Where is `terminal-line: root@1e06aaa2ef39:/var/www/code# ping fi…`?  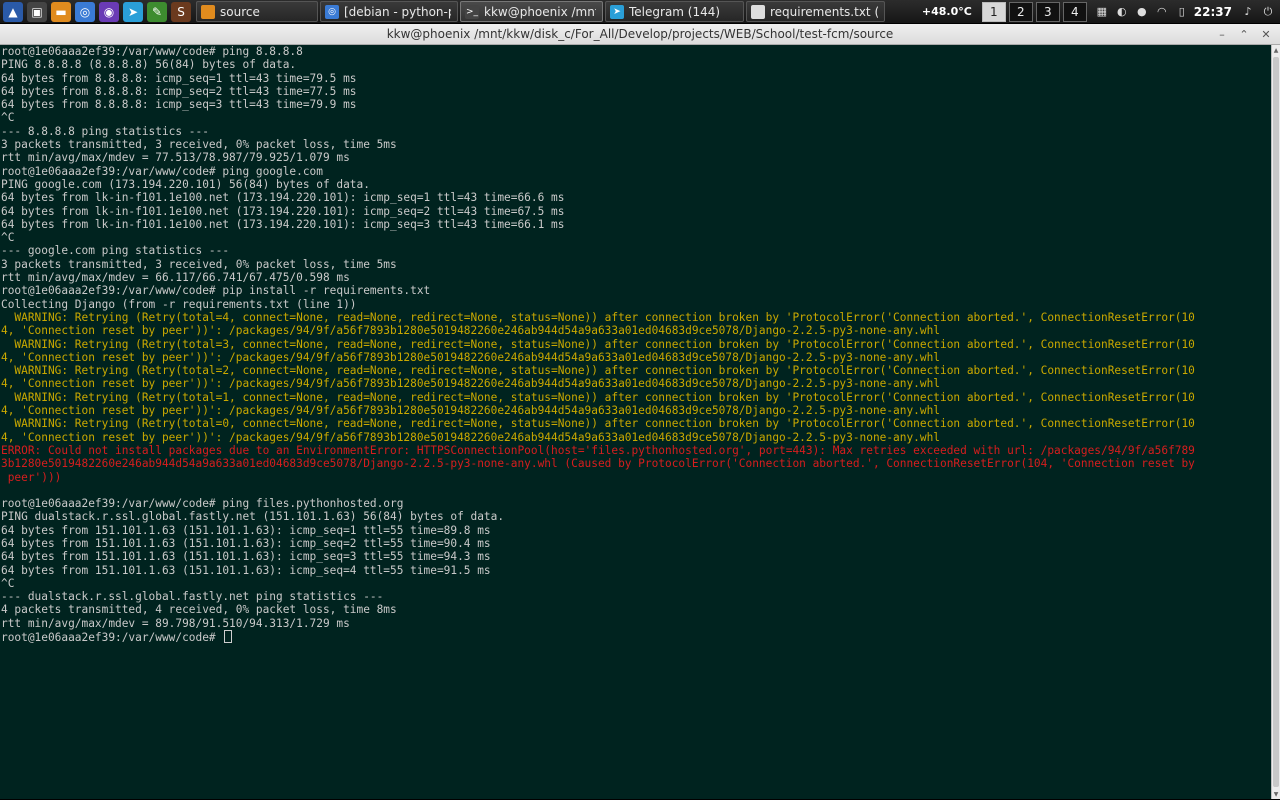 terminal-line: root@1e06aaa2ef39:/var/www/code# ping fi… is located at coordinates (202, 504).